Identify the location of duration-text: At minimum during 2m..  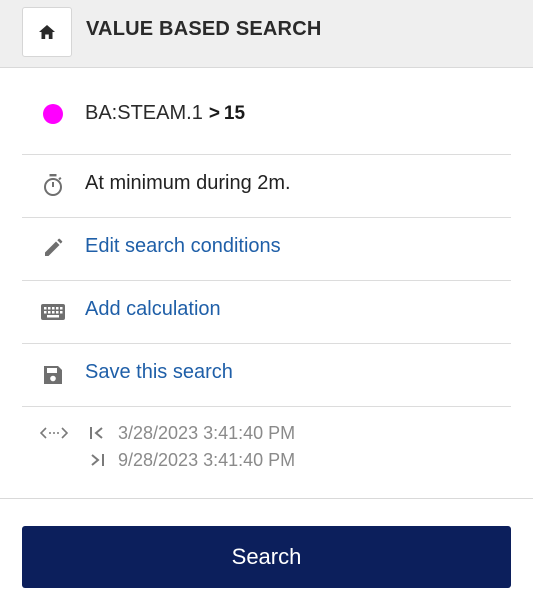
(188, 183).